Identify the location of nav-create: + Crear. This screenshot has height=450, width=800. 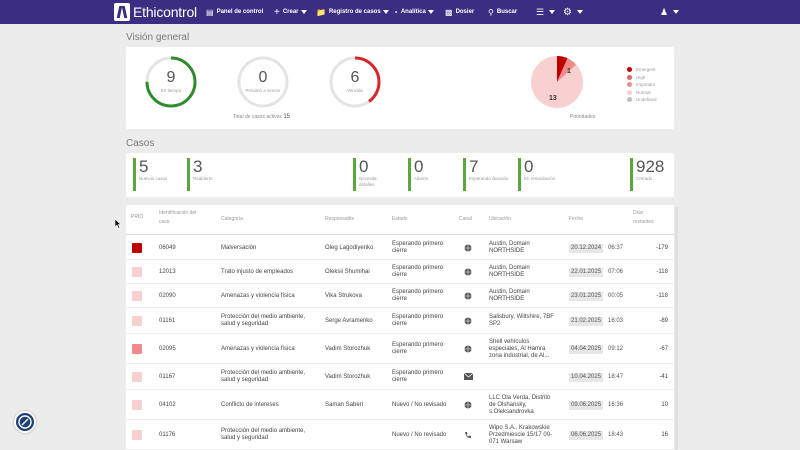
(290, 12).